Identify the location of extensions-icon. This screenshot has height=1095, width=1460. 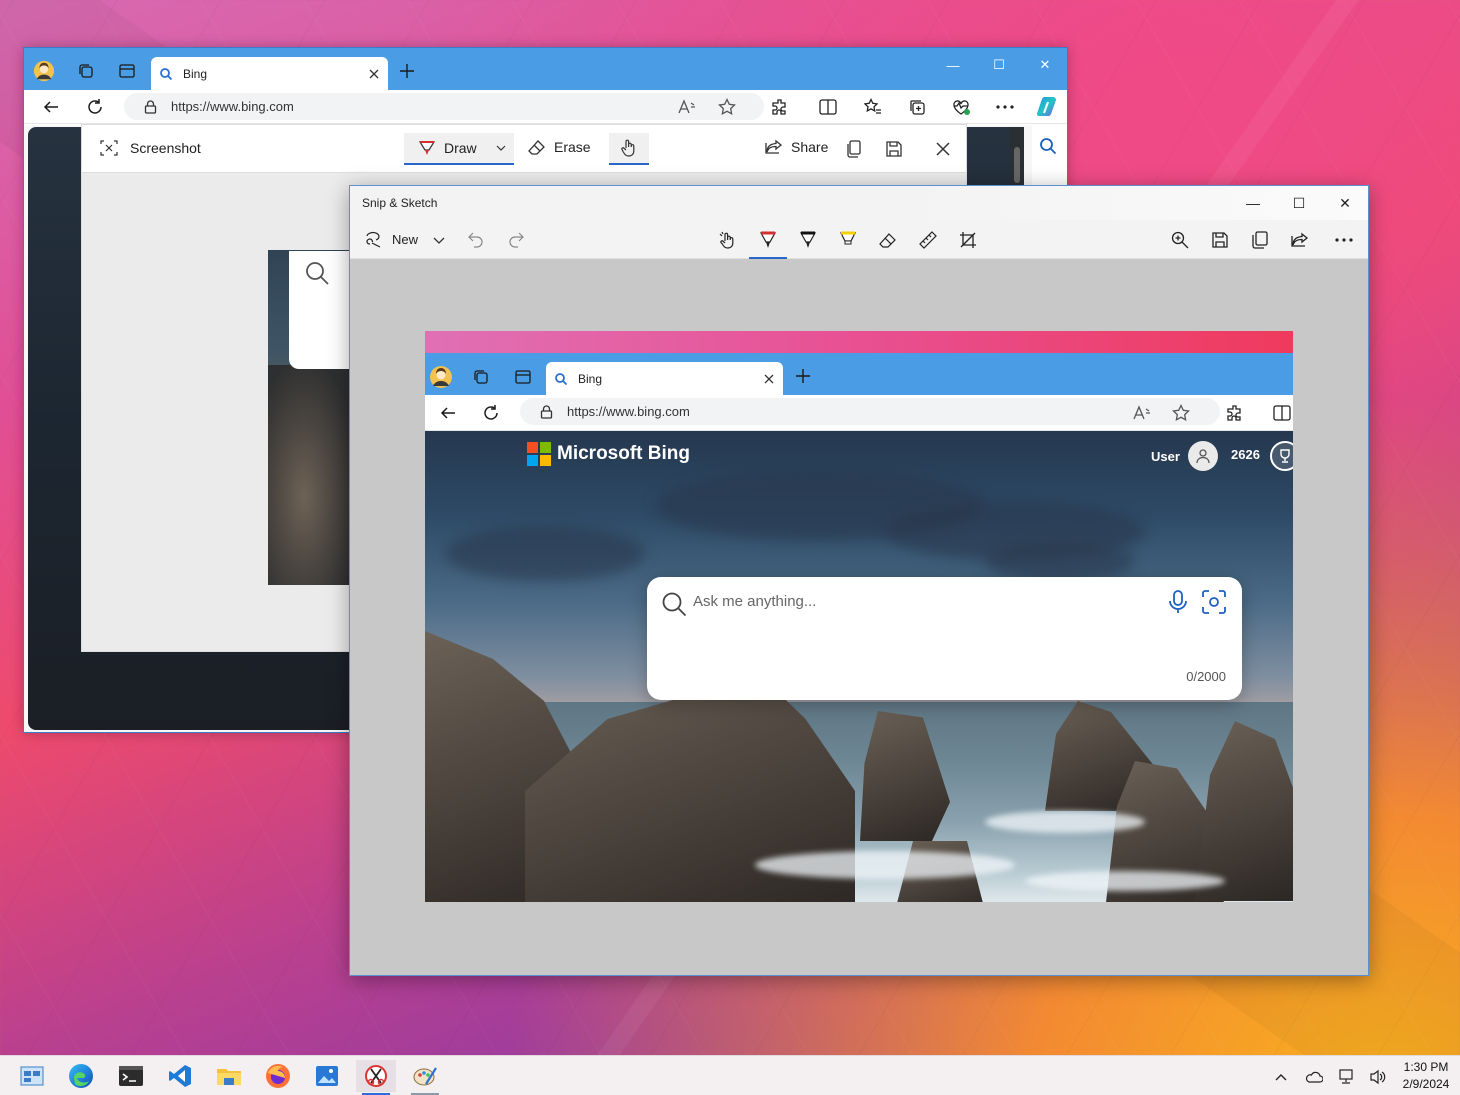
(780, 107).